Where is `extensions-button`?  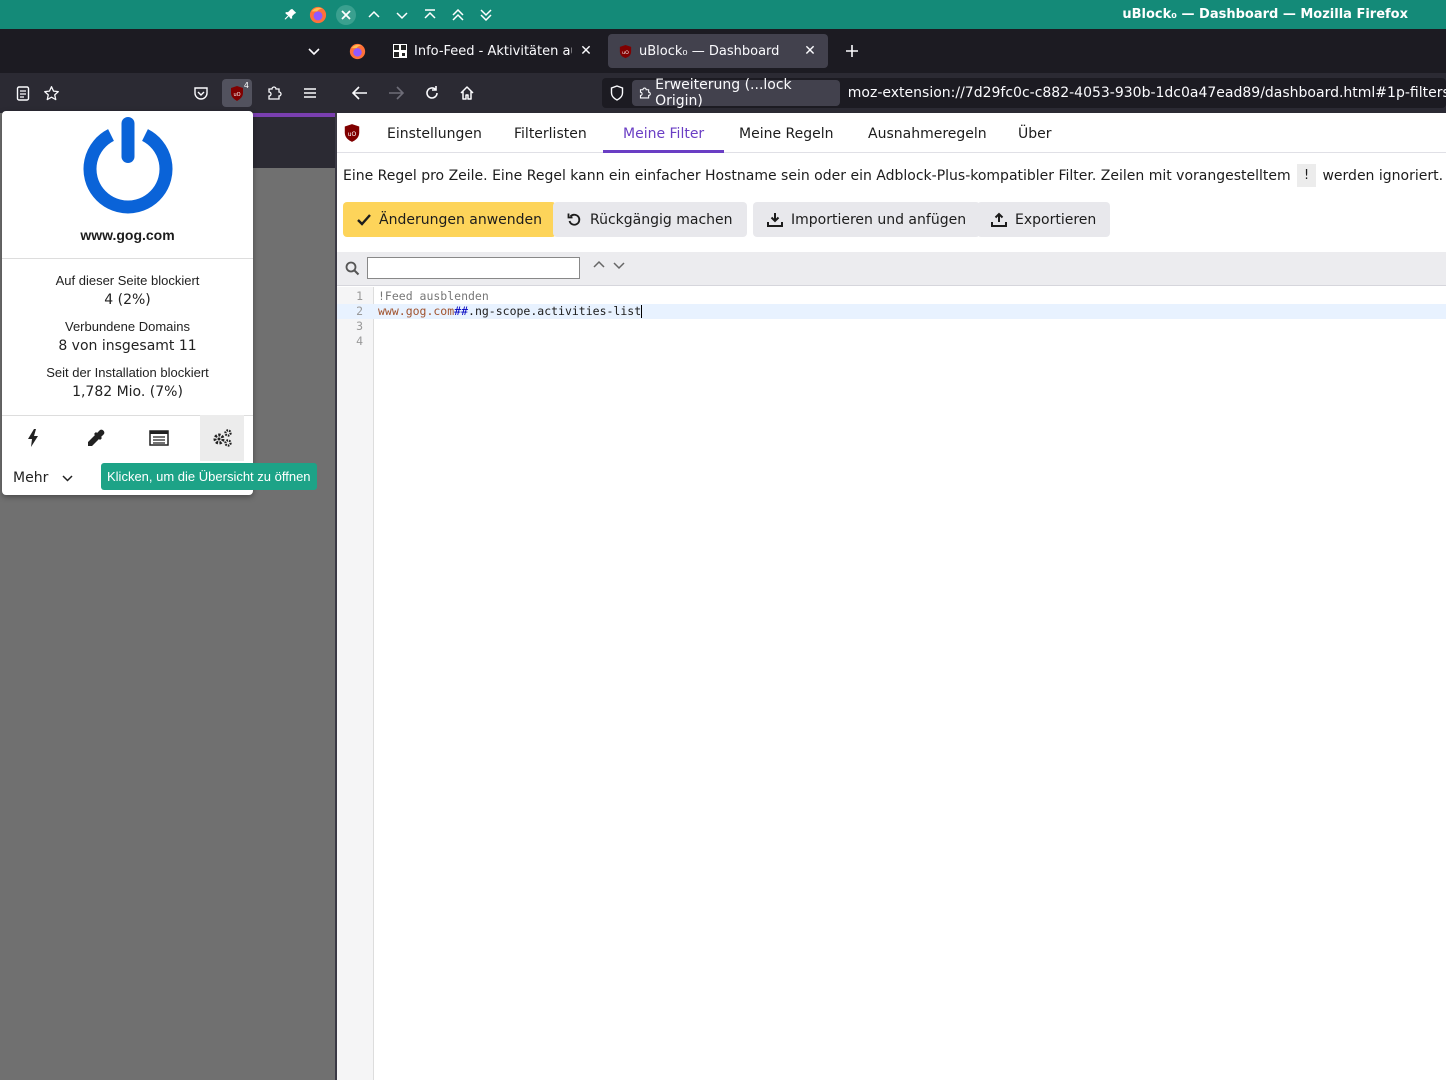 extensions-button is located at coordinates (274, 93).